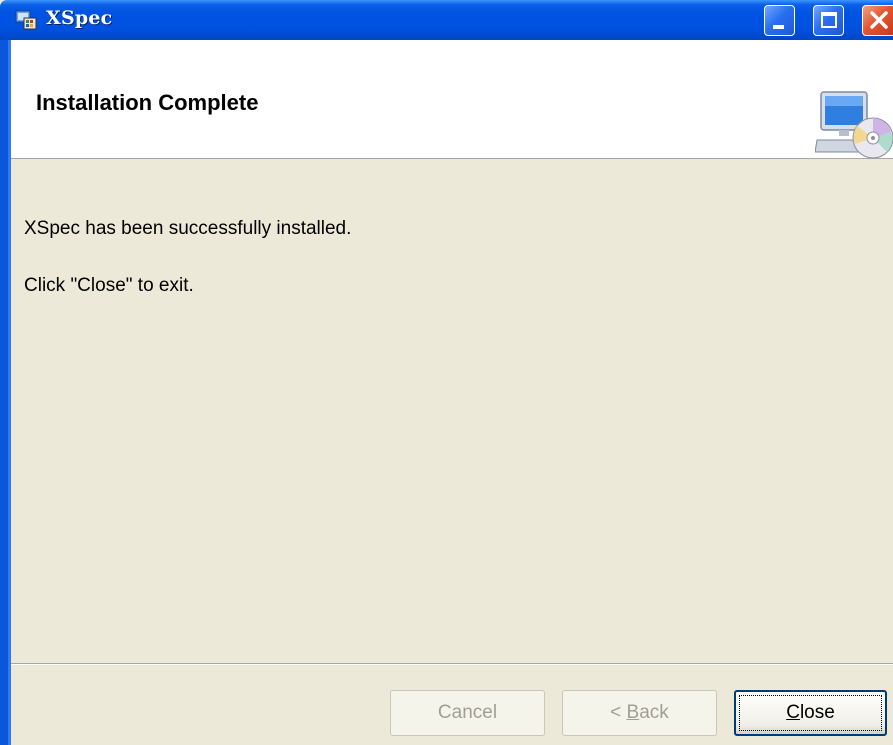 The height and width of the screenshot is (745, 893). Describe the element at coordinates (452, 664) in the screenshot. I see `footer-divider-highlight` at that location.